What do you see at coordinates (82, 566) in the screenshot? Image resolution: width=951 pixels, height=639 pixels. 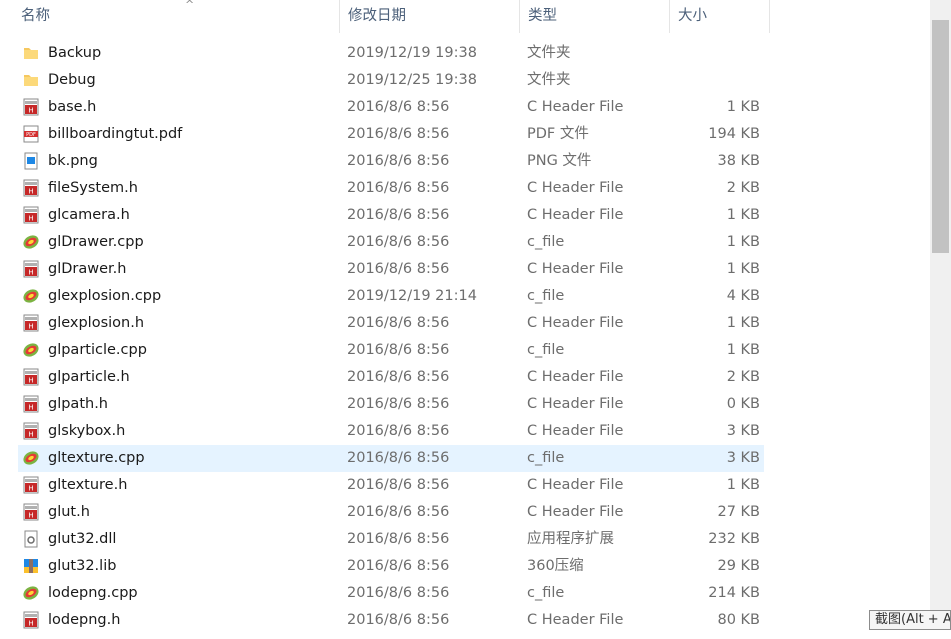 I see `file-name: glut32.lib` at bounding box center [82, 566].